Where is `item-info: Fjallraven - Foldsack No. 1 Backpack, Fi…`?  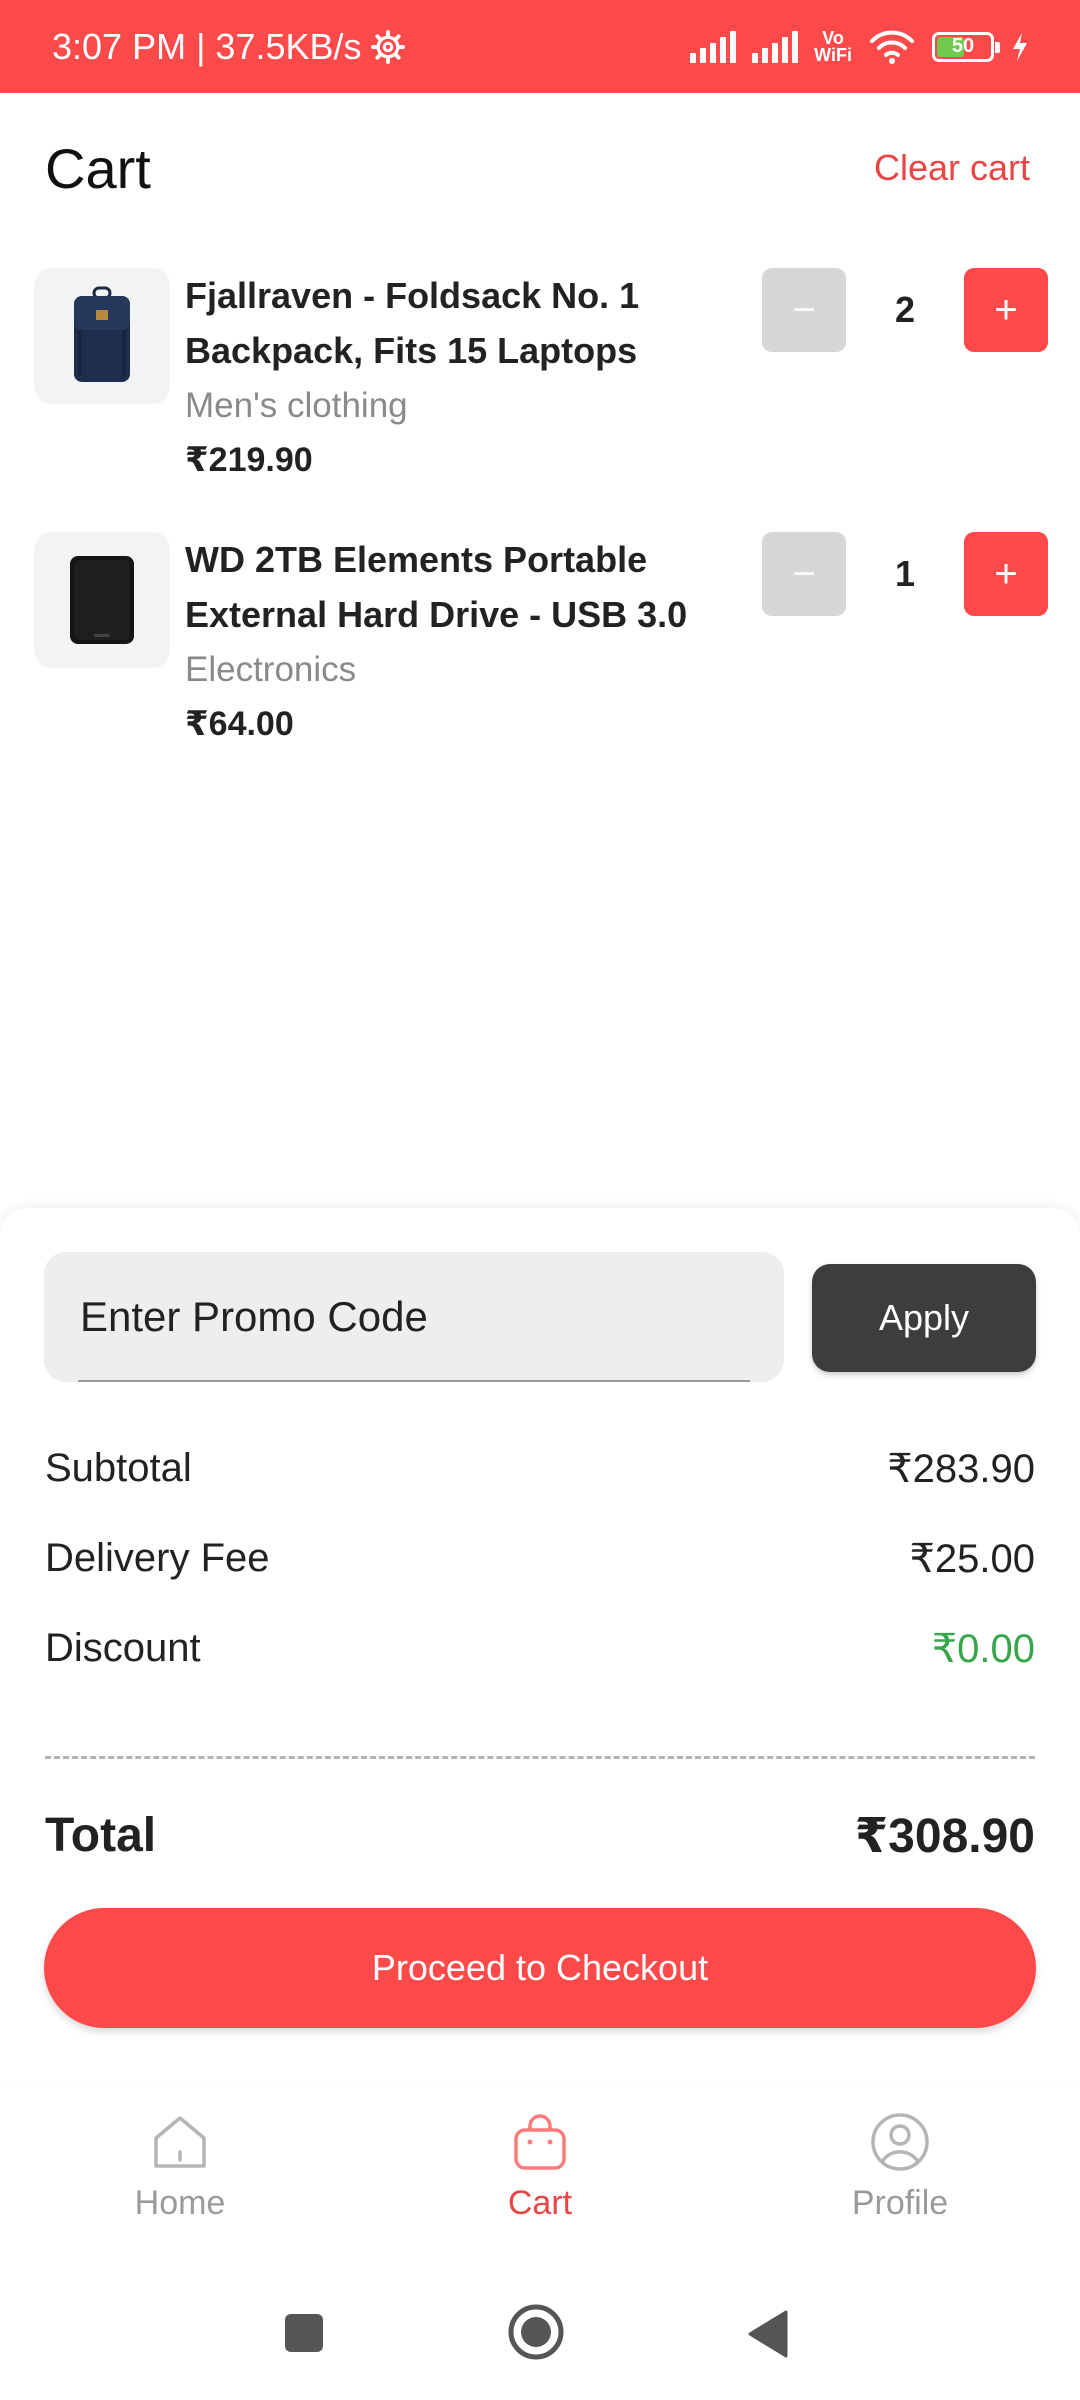 item-info: Fjallraven - Foldsack No. 1 Backpack, Fi… is located at coordinates (465, 378).